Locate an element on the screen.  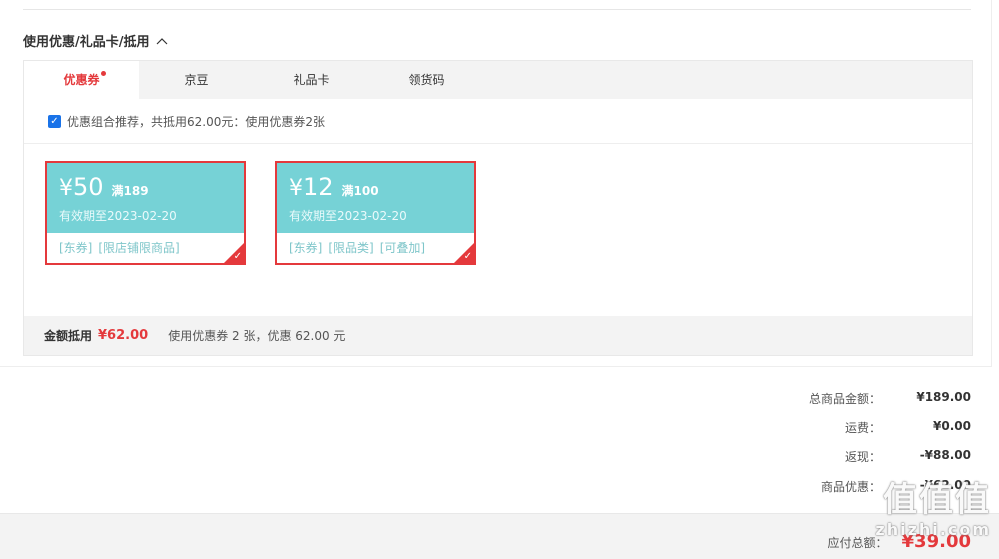
total-label: 商品优惠： is located at coordinates (850, 487).